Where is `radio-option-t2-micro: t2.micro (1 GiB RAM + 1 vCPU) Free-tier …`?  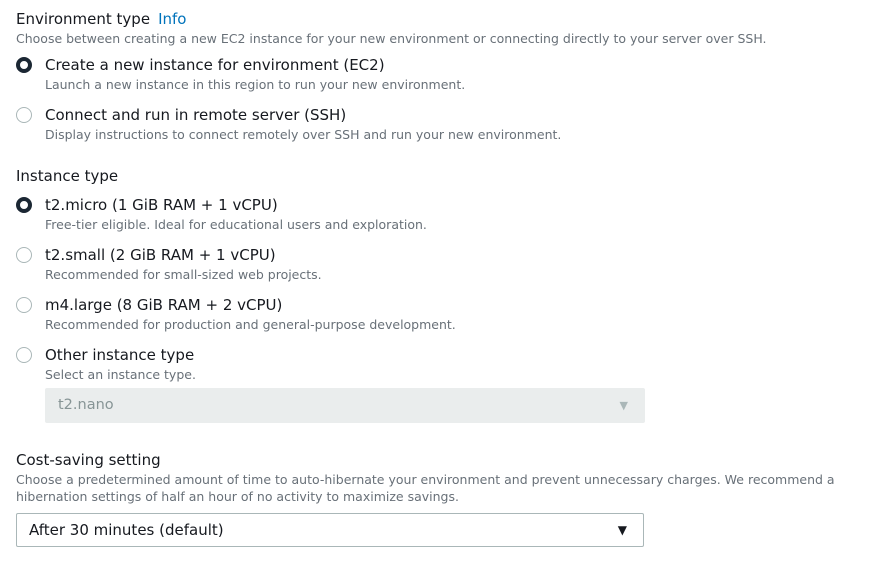 radio-option-t2-micro: t2.micro (1 GiB RAM + 1 vCPU) Free-tier … is located at coordinates (442, 213).